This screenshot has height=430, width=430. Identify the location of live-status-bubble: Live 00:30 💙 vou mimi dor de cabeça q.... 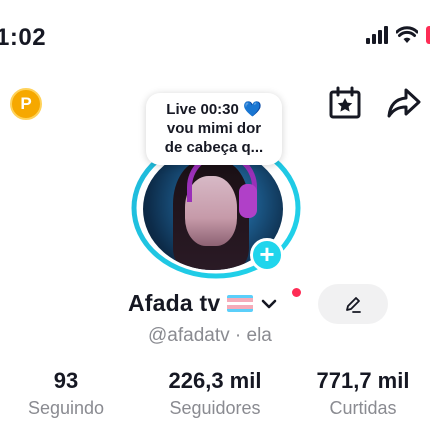
(214, 129).